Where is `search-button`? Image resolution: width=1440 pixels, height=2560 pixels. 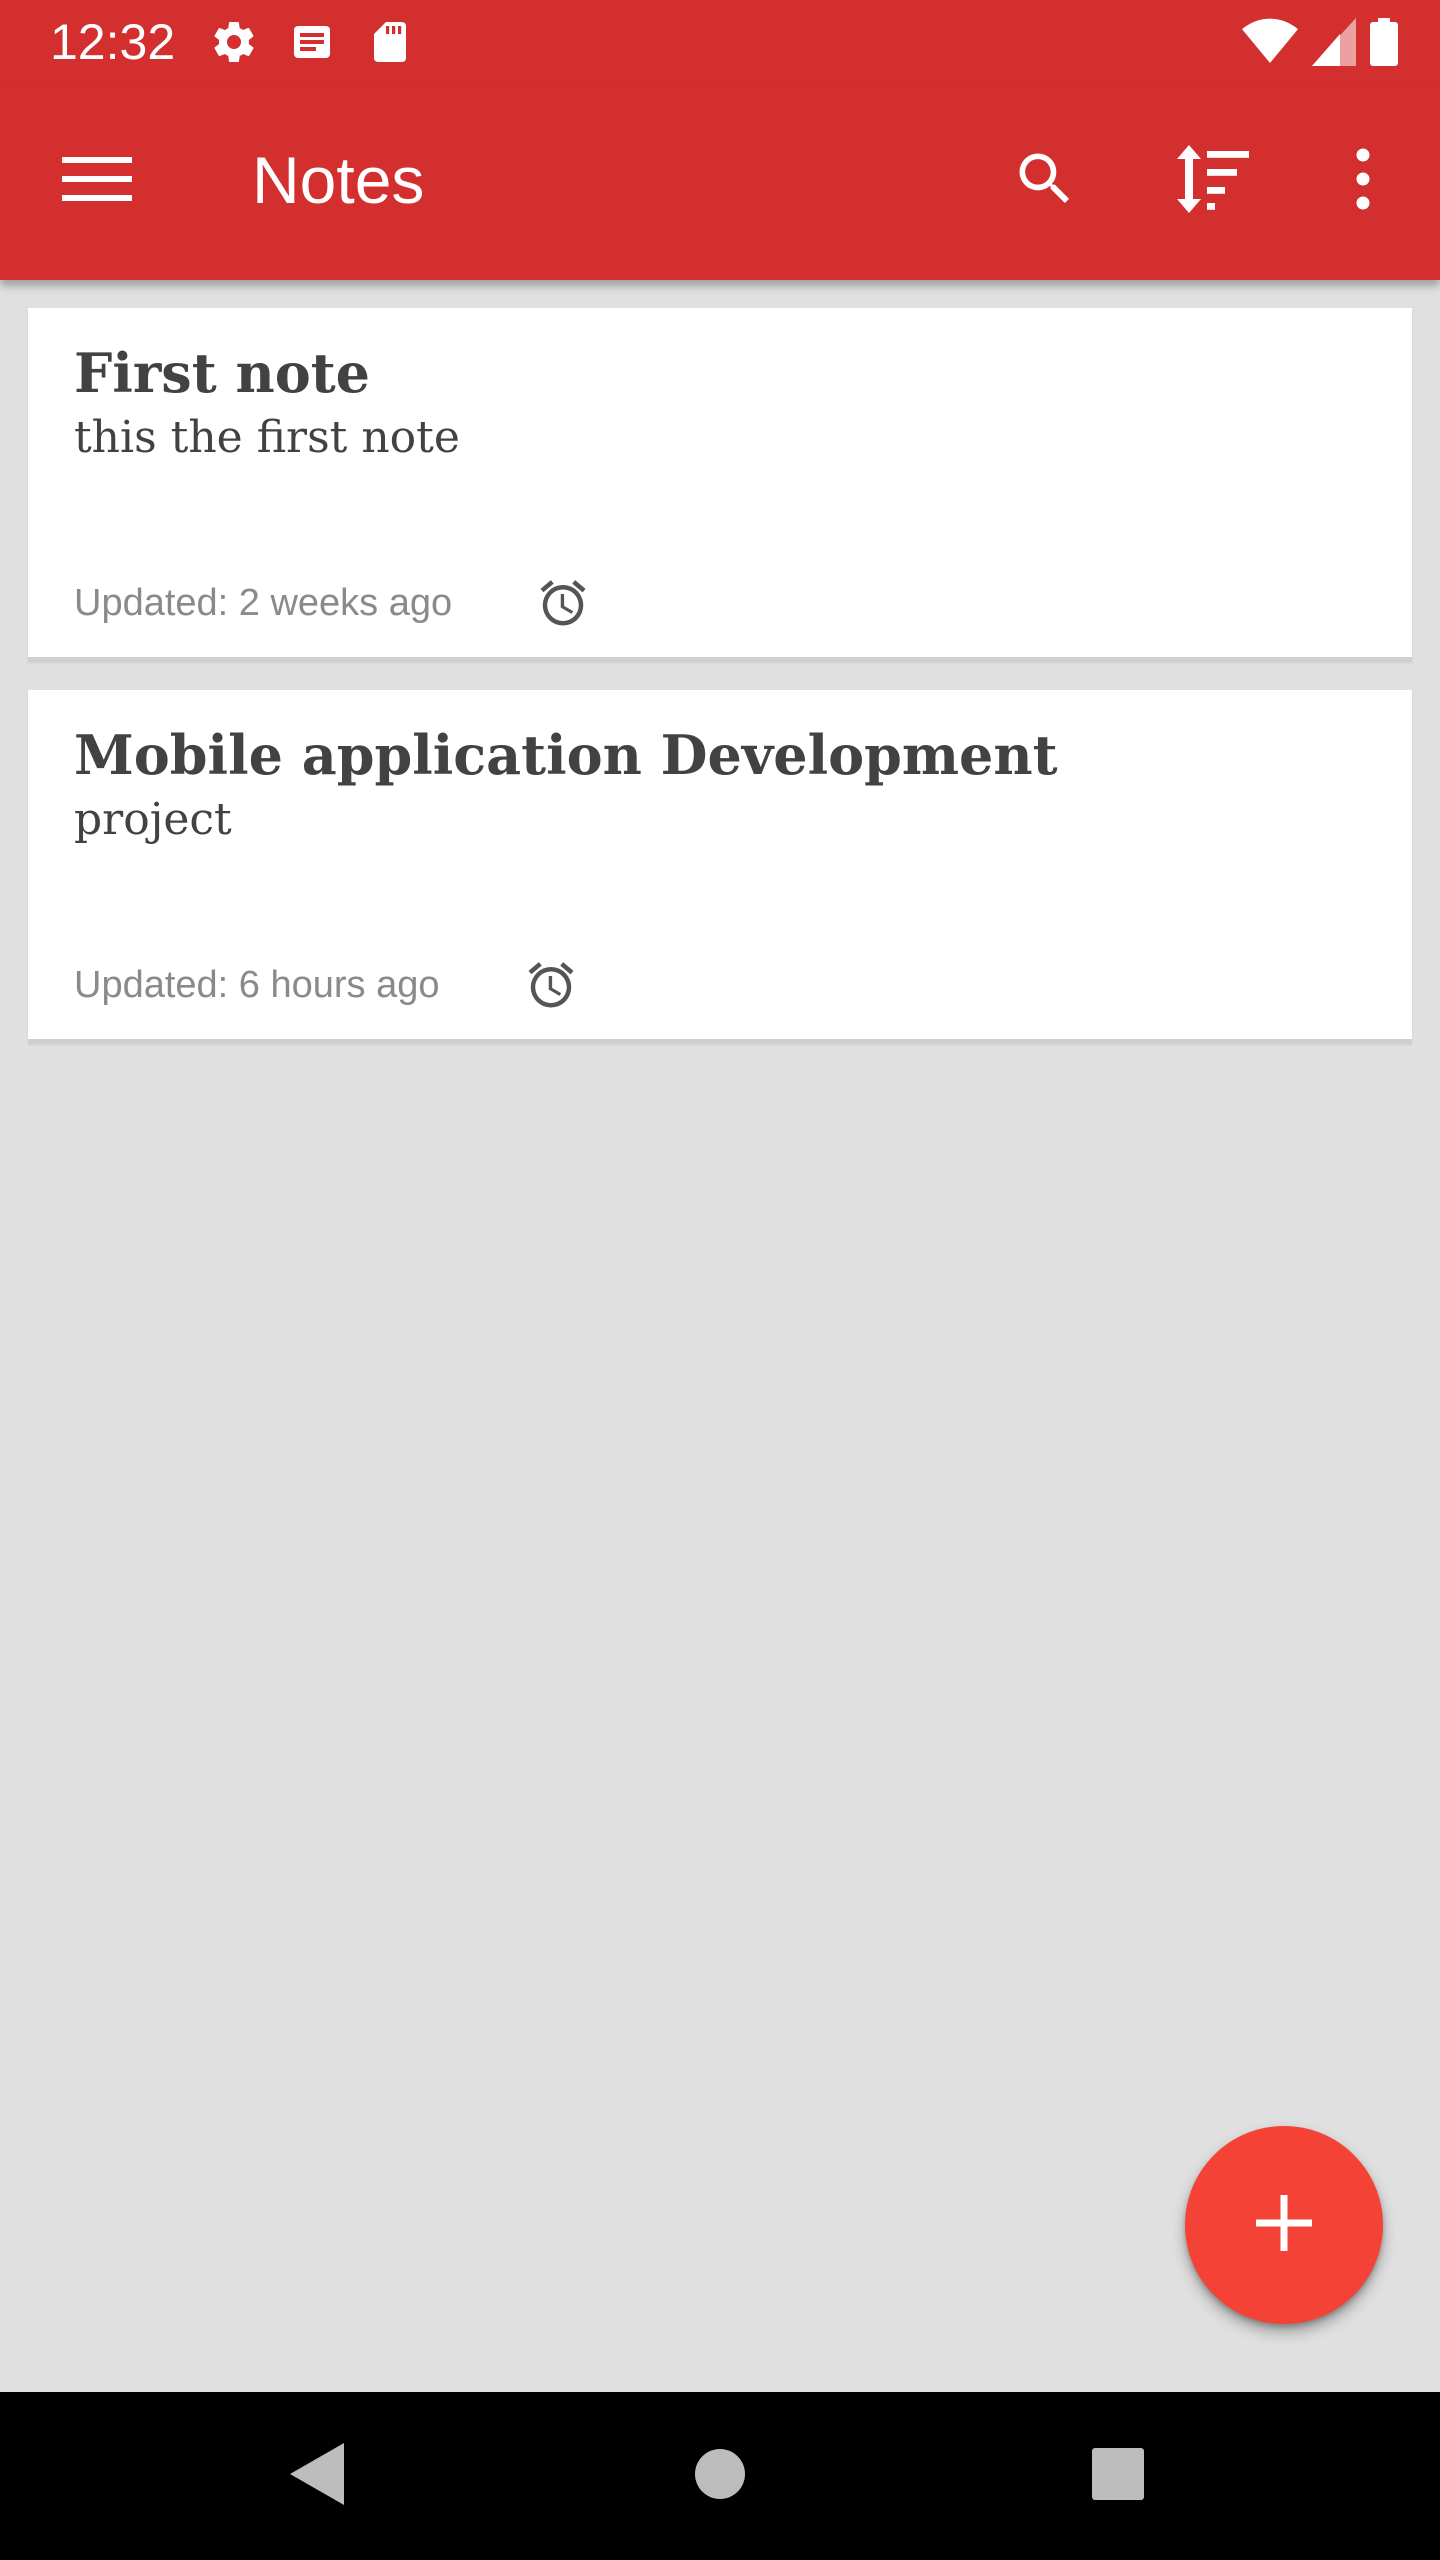 search-button is located at coordinates (1045, 181).